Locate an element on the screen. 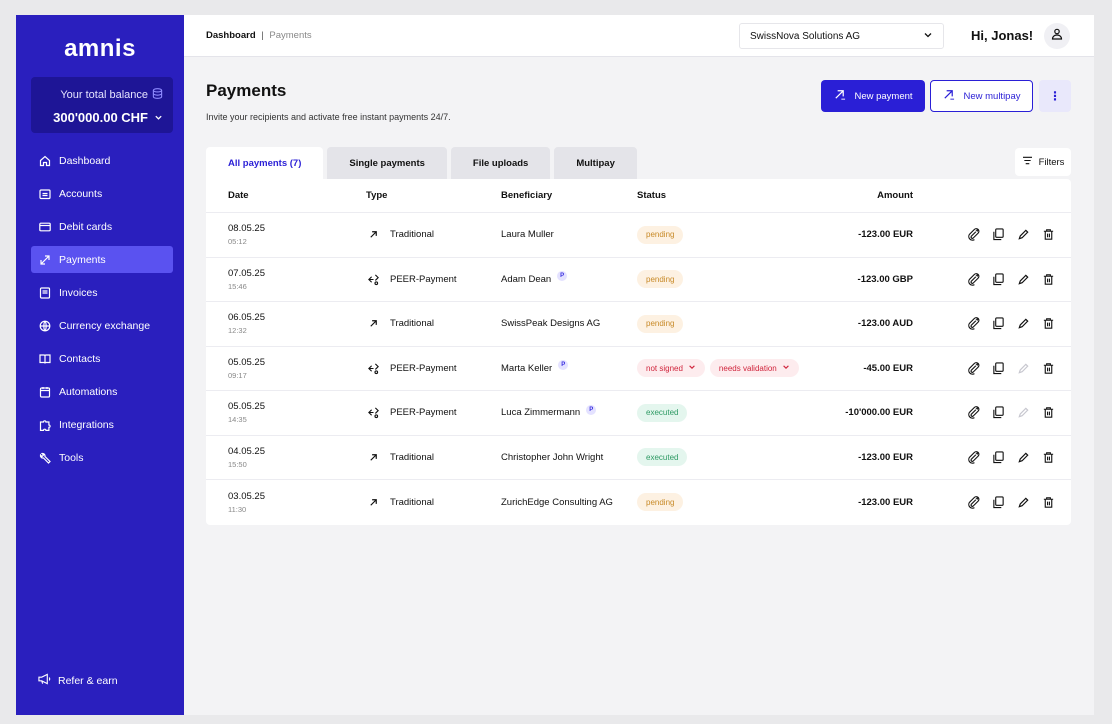  book-icon is located at coordinates (45, 359).